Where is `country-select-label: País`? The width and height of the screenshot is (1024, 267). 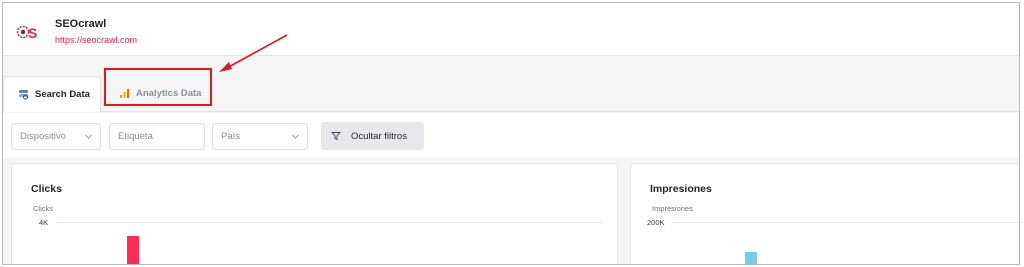 country-select-label: País is located at coordinates (231, 136).